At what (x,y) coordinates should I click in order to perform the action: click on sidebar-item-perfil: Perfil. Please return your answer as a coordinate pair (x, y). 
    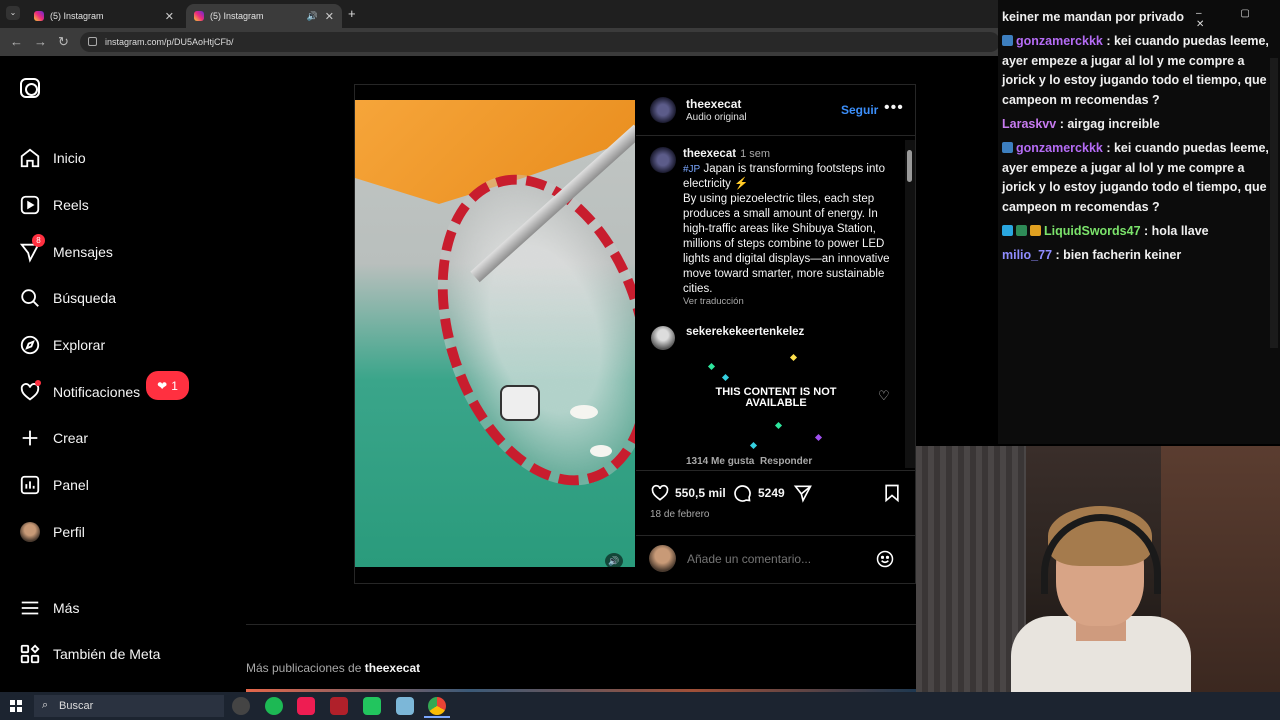
    Looking at the image, I should click on (113, 532).